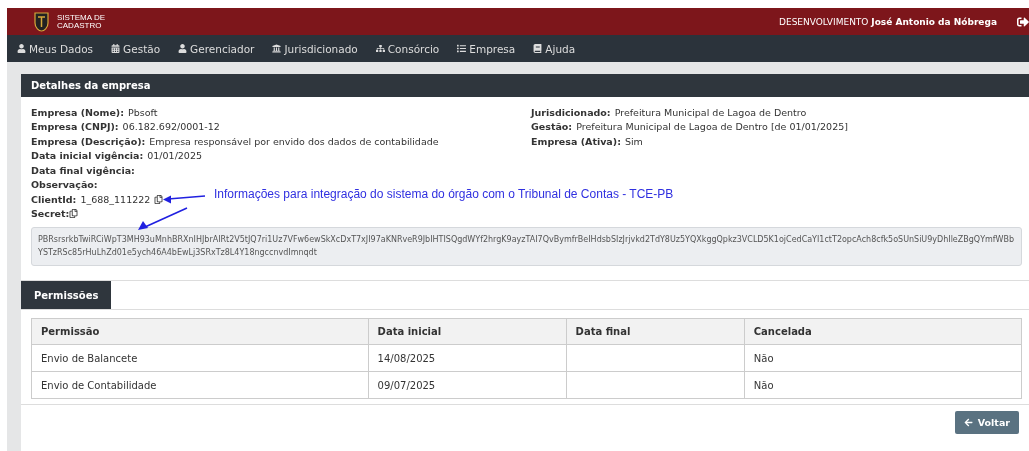 The image size is (1029, 451). What do you see at coordinates (554, 48) in the screenshot?
I see `nav-item: Ajuda` at bounding box center [554, 48].